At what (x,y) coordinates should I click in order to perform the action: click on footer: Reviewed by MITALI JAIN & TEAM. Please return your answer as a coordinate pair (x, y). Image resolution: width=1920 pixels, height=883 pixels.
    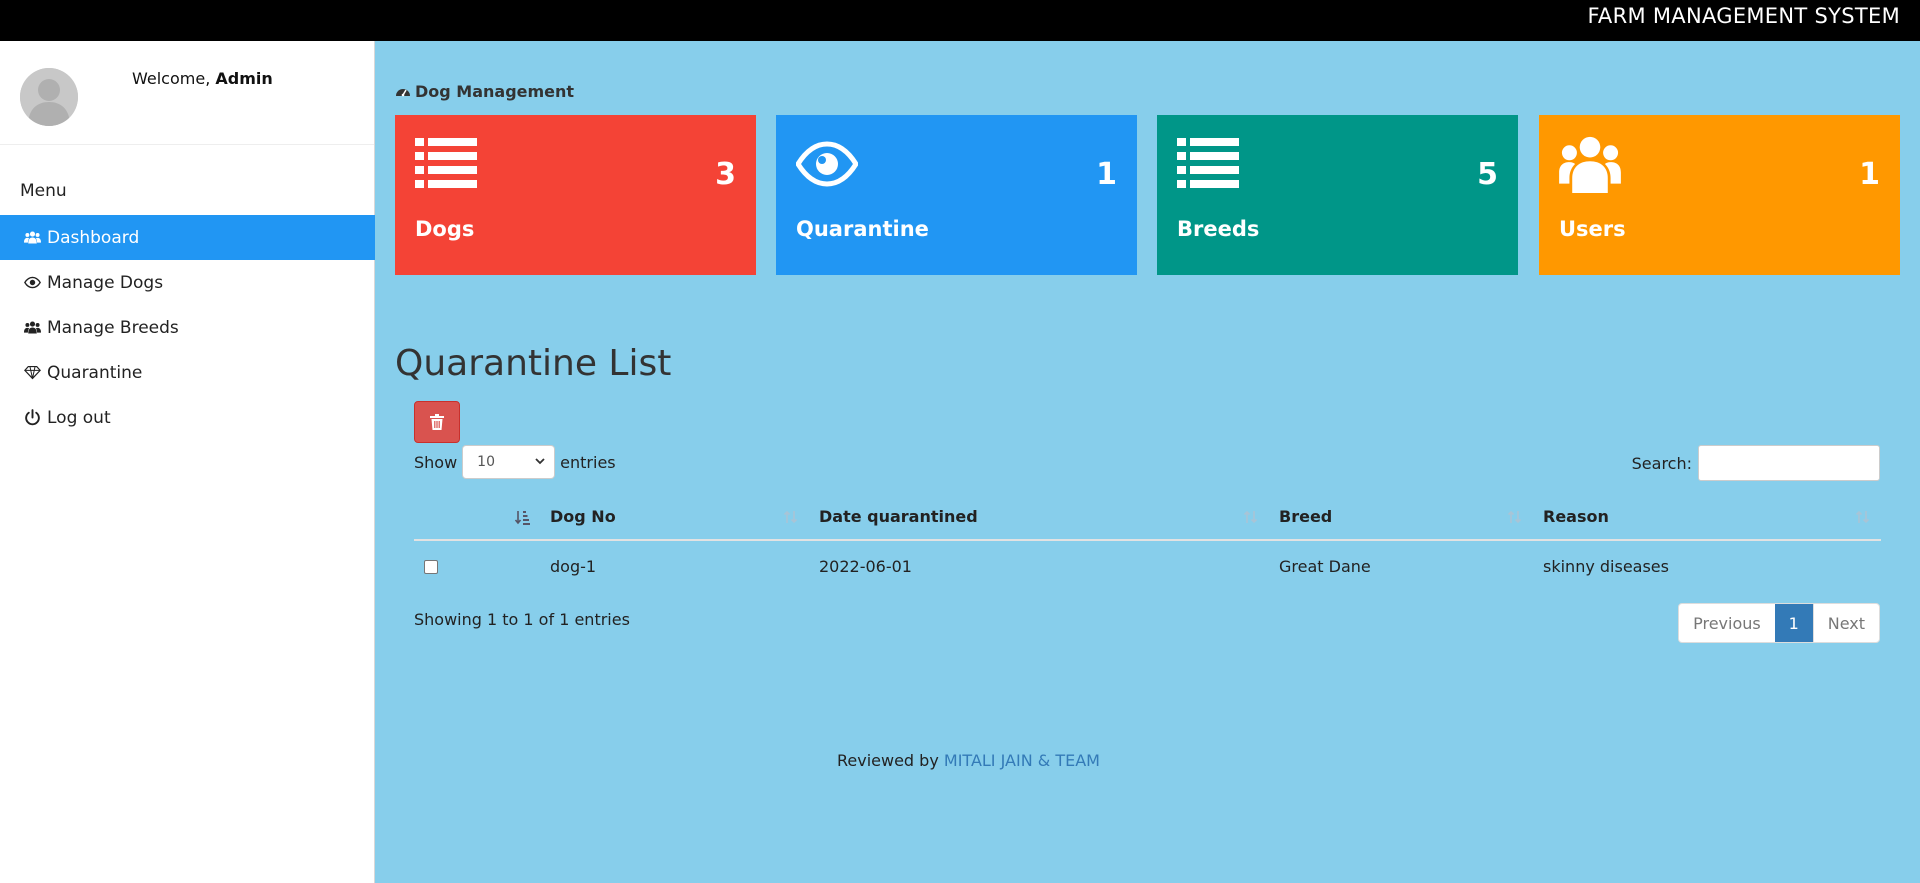
    Looking at the image, I should click on (968, 760).